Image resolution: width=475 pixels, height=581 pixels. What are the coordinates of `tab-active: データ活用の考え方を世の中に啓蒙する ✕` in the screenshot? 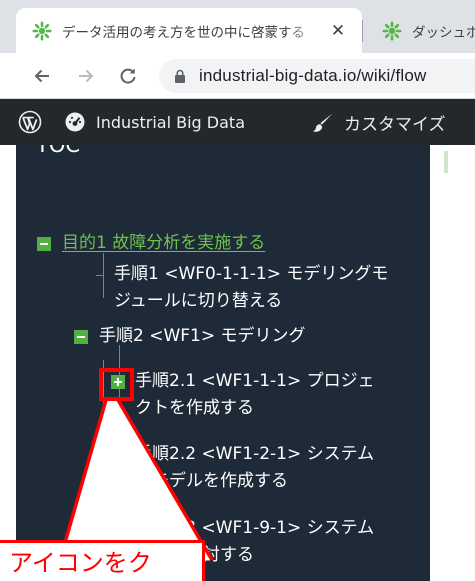 It's located at (189, 30).